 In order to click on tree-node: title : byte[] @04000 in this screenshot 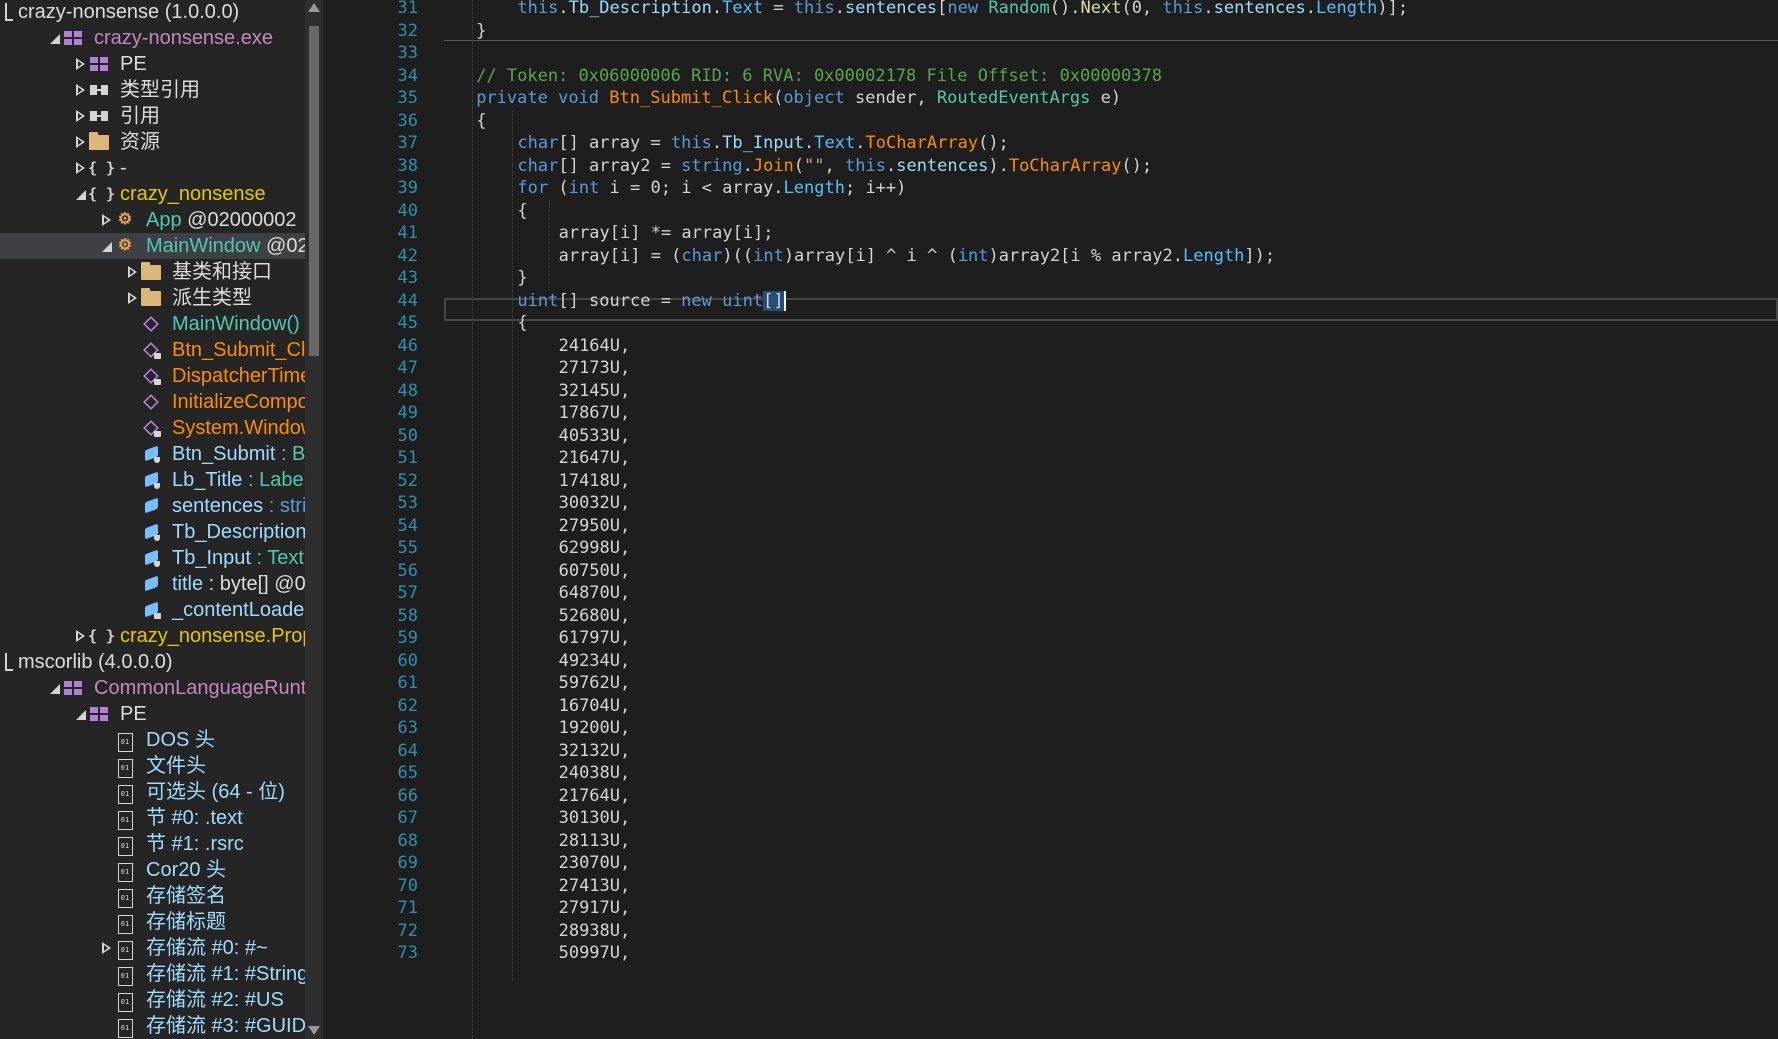, I will do `click(153, 584)`.